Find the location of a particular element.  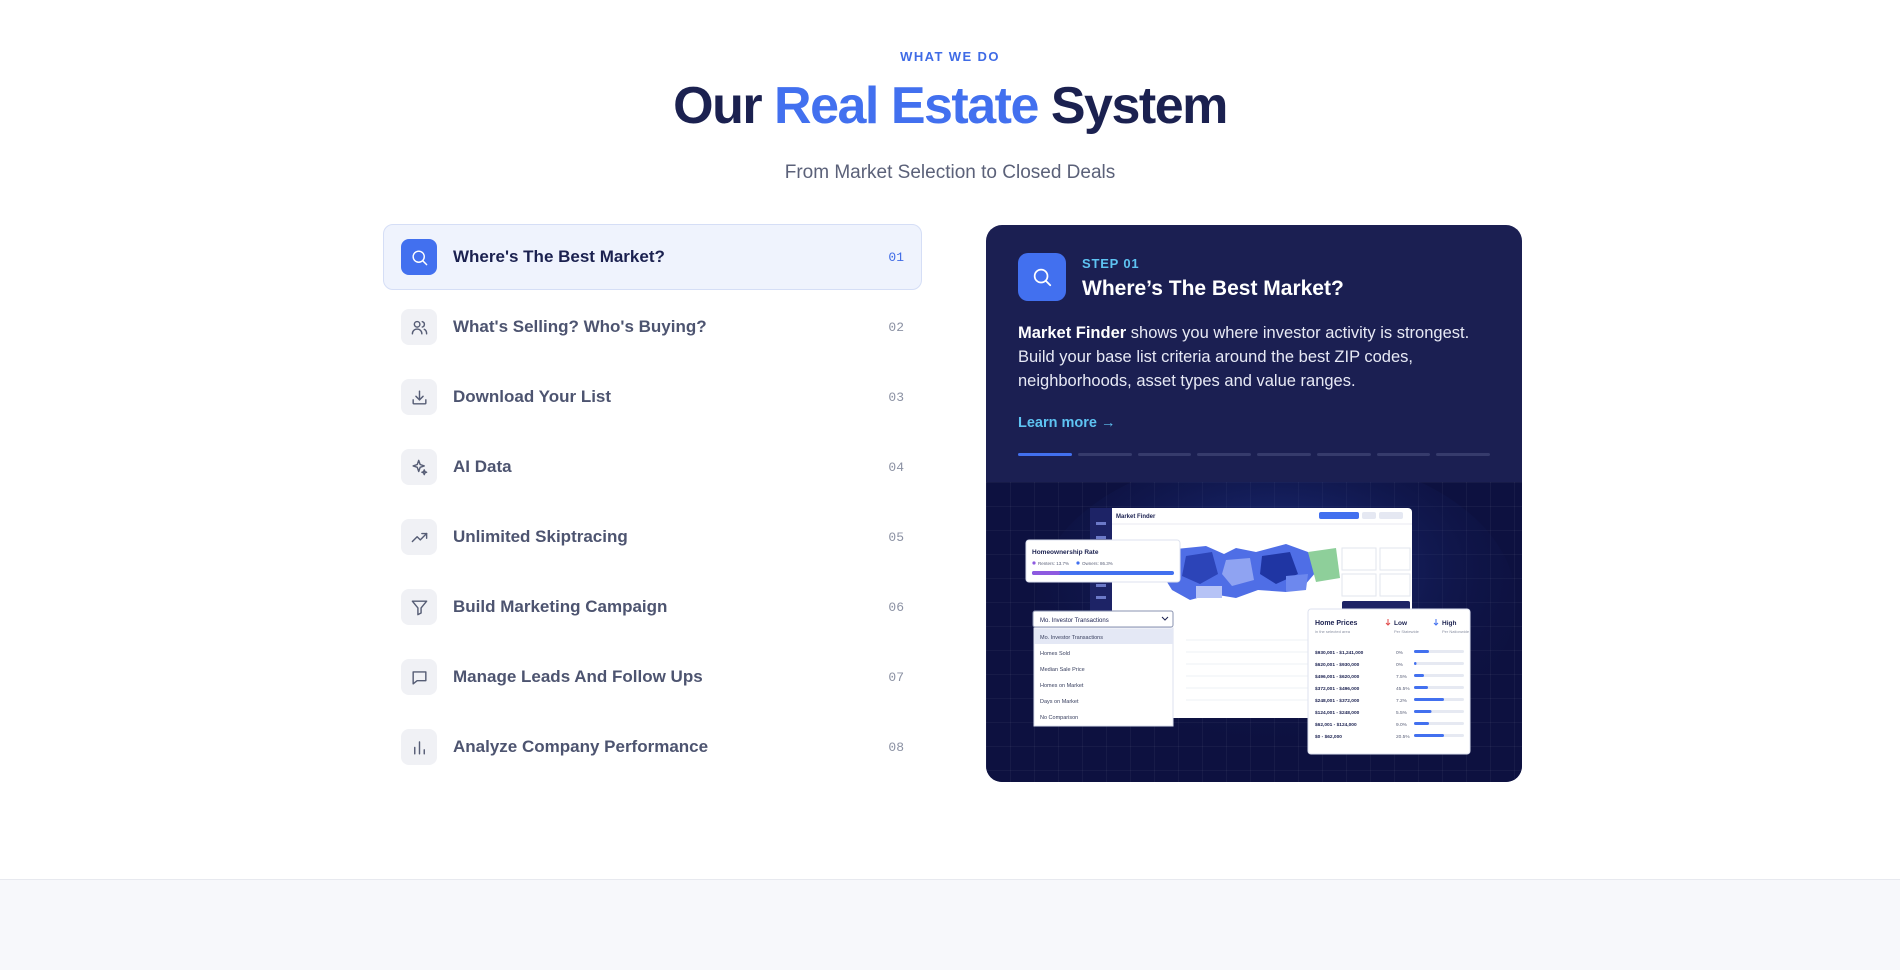

step-item-analyze-performance: Analyze Company Performance 08 is located at coordinates (652, 747).